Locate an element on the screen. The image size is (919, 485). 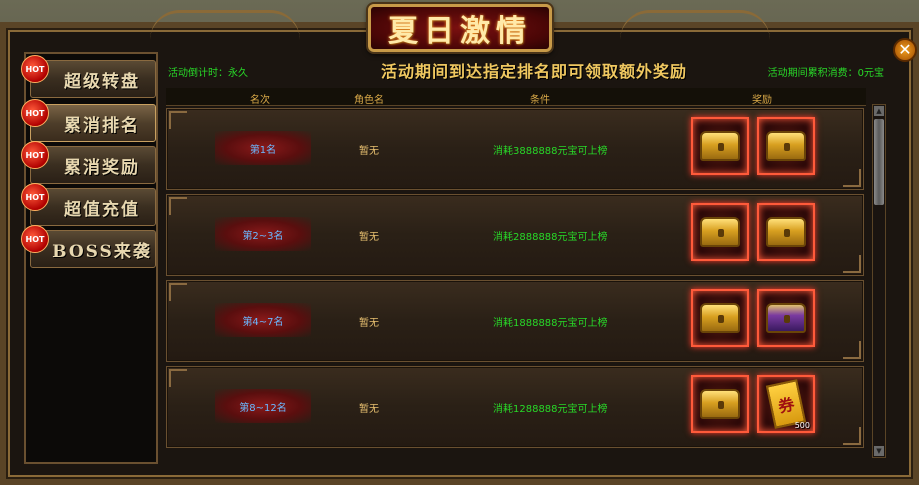
rank-badge: 第2~3名 is located at coordinates (263, 234).